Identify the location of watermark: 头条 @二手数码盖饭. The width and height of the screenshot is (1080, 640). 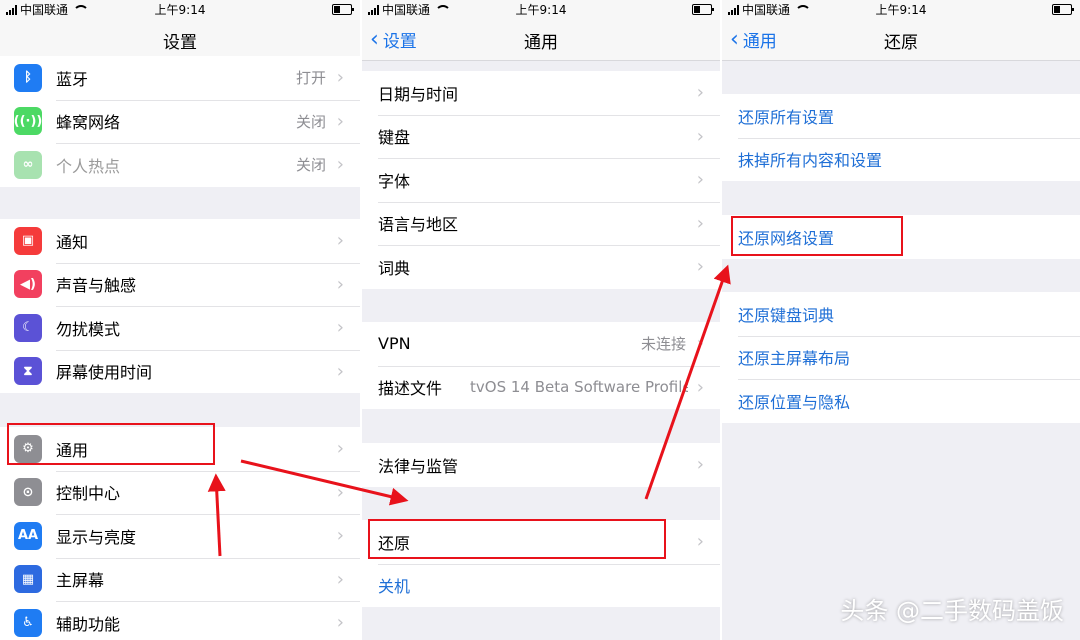
(952, 611).